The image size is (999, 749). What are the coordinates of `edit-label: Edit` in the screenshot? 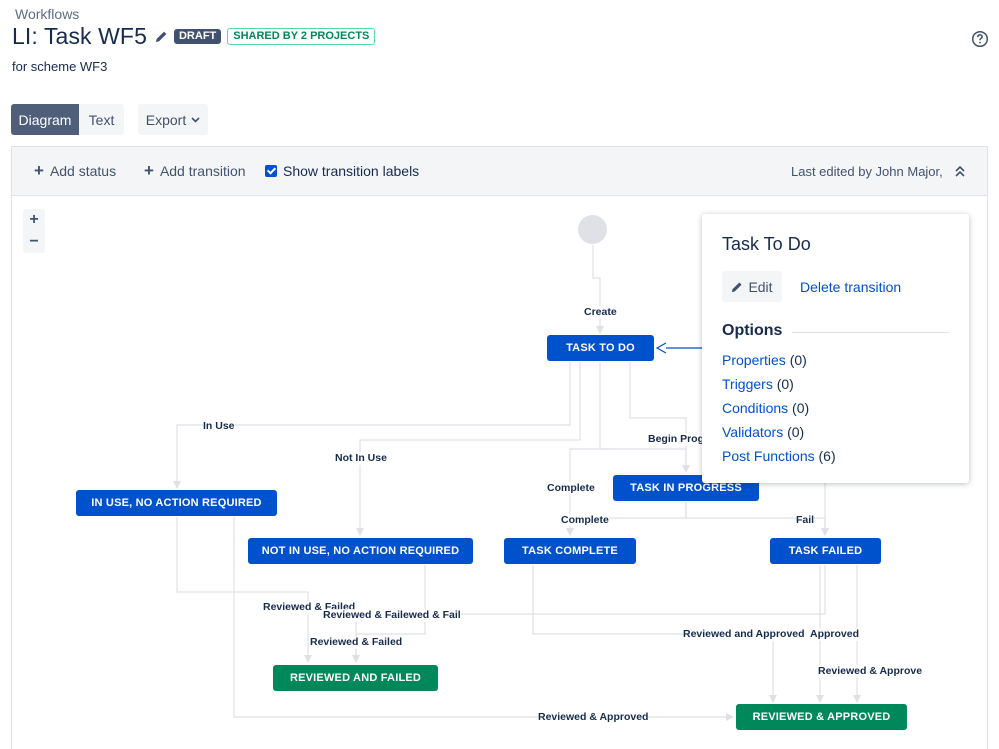 It's located at (760, 286).